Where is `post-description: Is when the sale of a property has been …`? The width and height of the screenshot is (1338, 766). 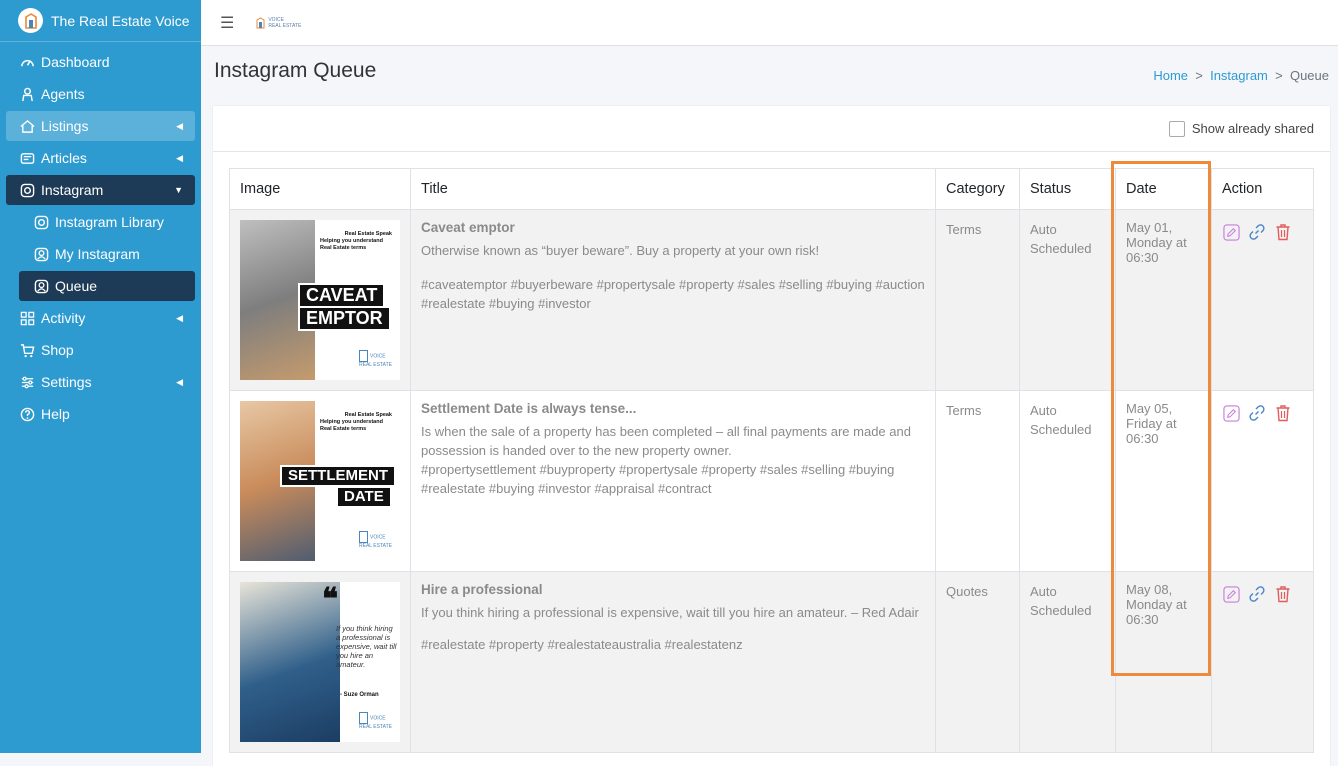
post-description: Is when the sale of a property has been … is located at coordinates (666, 441).